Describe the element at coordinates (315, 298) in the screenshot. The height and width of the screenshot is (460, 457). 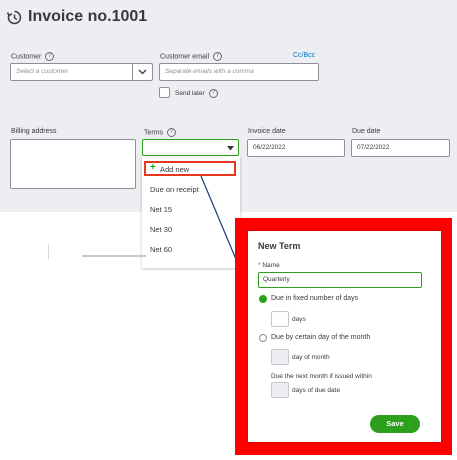
I see `fixed-days-label: Due in fixed number of days` at that location.